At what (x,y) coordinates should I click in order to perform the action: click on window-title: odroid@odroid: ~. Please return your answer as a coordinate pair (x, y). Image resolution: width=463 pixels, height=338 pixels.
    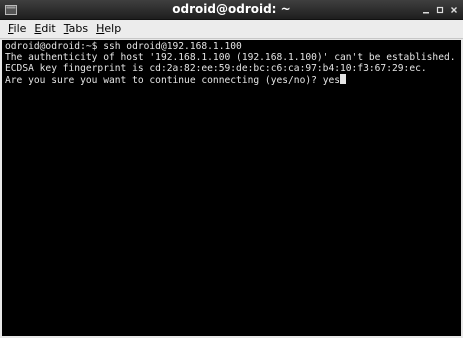
    Looking at the image, I should click on (231, 9).